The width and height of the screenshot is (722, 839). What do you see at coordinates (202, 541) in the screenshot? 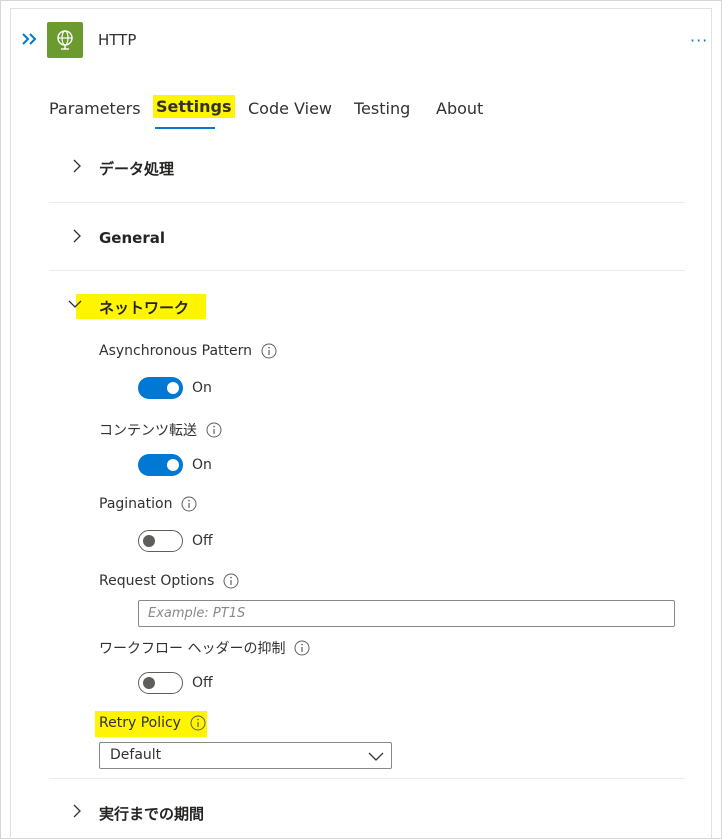
I see `pagination-state: Off` at bounding box center [202, 541].